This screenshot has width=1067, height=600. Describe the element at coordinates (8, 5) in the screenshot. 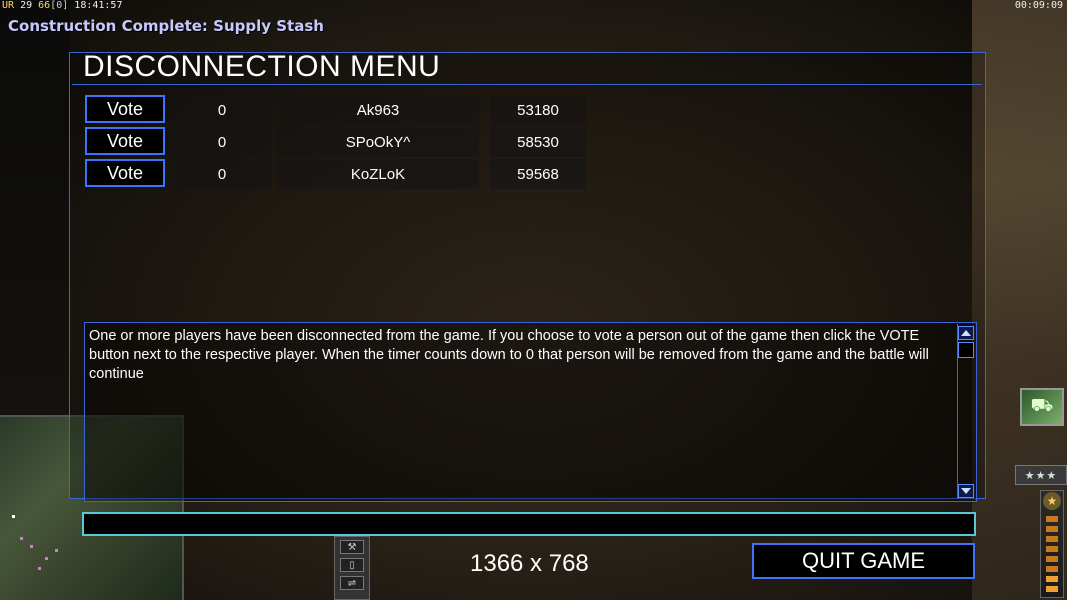

I see `ur-label: UR` at that location.